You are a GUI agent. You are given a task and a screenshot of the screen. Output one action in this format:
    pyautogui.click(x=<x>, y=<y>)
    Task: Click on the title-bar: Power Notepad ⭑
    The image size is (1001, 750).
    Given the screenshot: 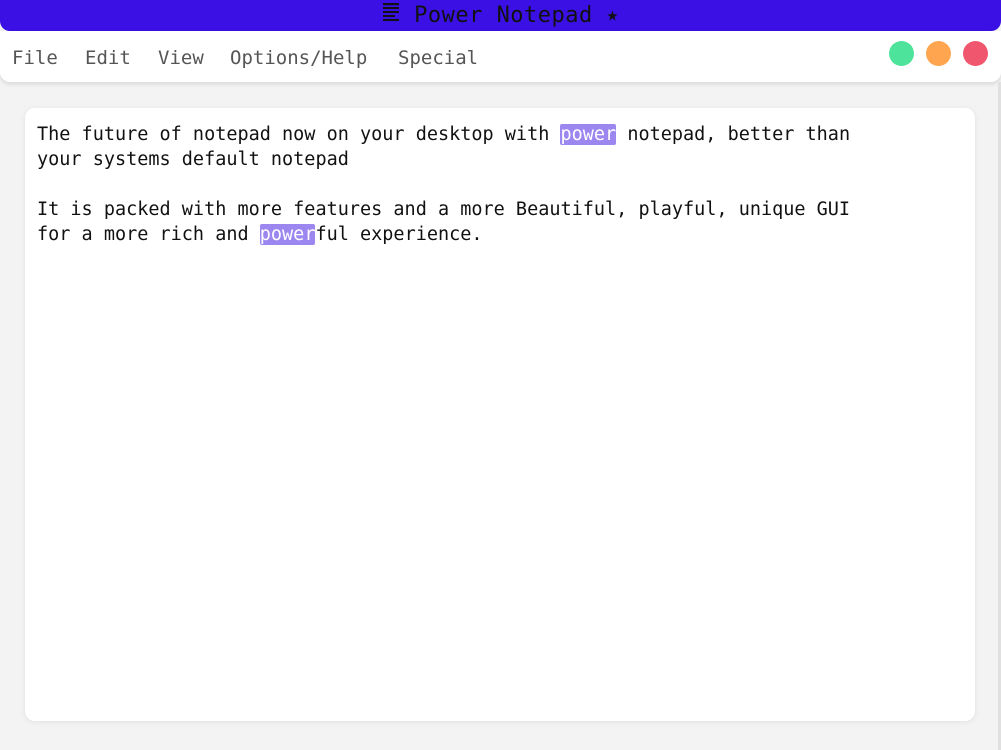 What is the action you would take?
    pyautogui.click(x=500, y=15)
    